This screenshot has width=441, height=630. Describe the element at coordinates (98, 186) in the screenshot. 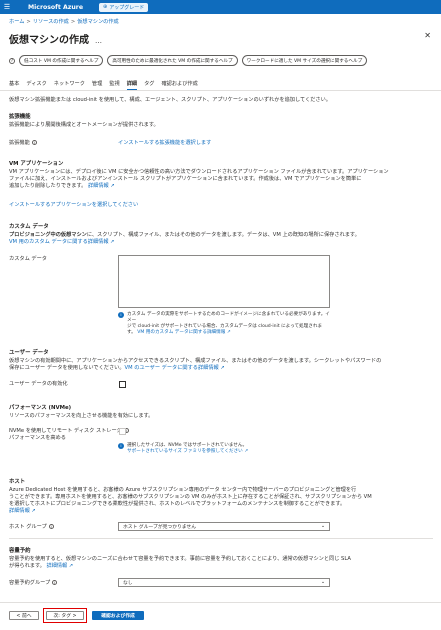

I see `vm-apps-learn-more-link: 詳細情報` at that location.